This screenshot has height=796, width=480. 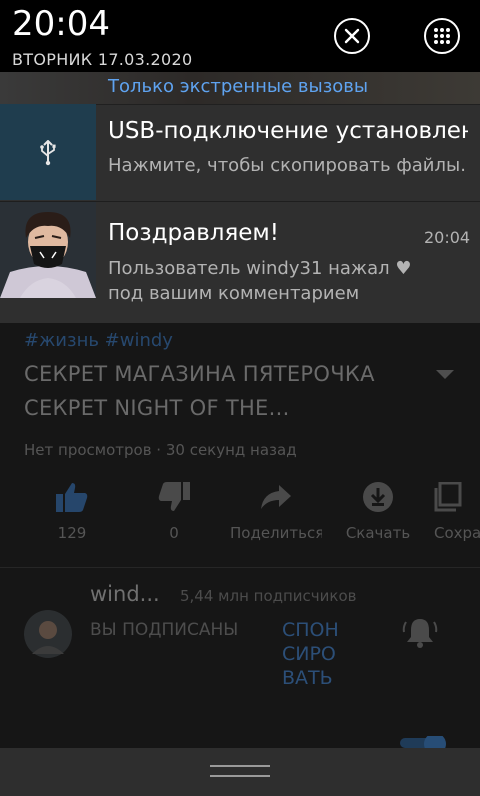 I want to click on usb-notification-text: Нажмите, чтобы скопировать файлы., so click(x=287, y=165).